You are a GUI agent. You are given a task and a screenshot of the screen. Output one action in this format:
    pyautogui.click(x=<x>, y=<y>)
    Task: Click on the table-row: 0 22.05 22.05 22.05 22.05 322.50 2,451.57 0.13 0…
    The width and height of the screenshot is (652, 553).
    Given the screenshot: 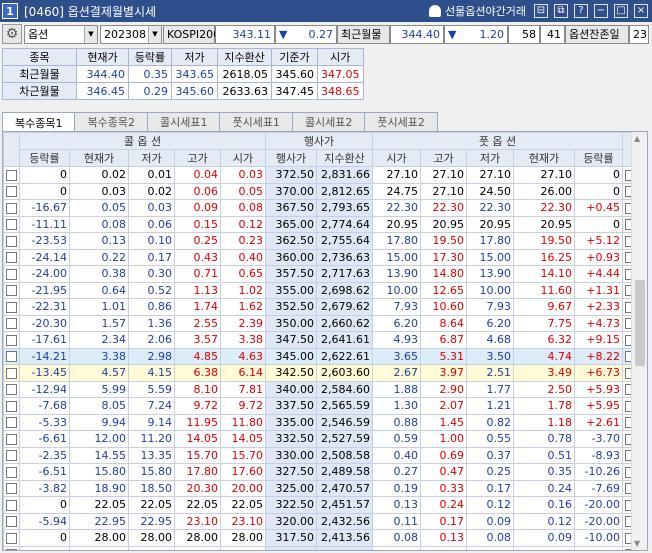 What is the action you would take?
    pyautogui.click(x=321, y=505)
    